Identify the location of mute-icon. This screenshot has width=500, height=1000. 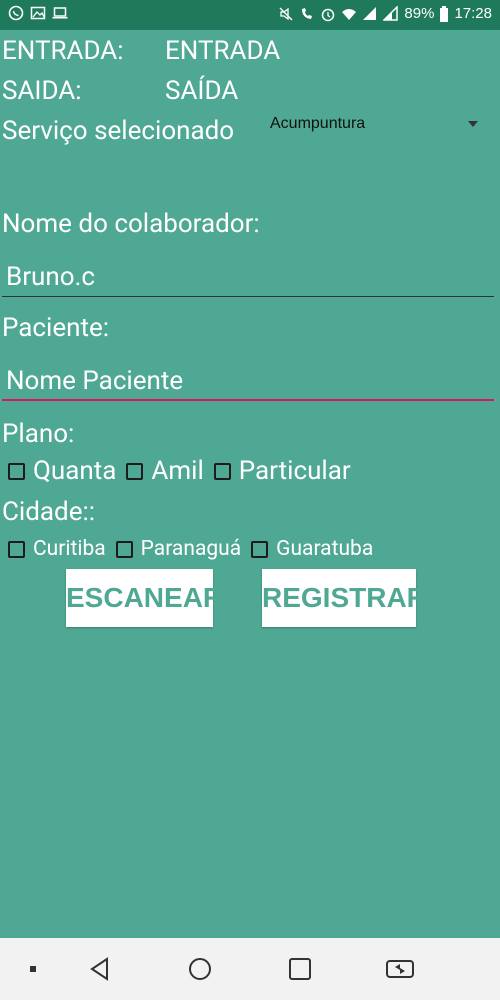
(286, 14).